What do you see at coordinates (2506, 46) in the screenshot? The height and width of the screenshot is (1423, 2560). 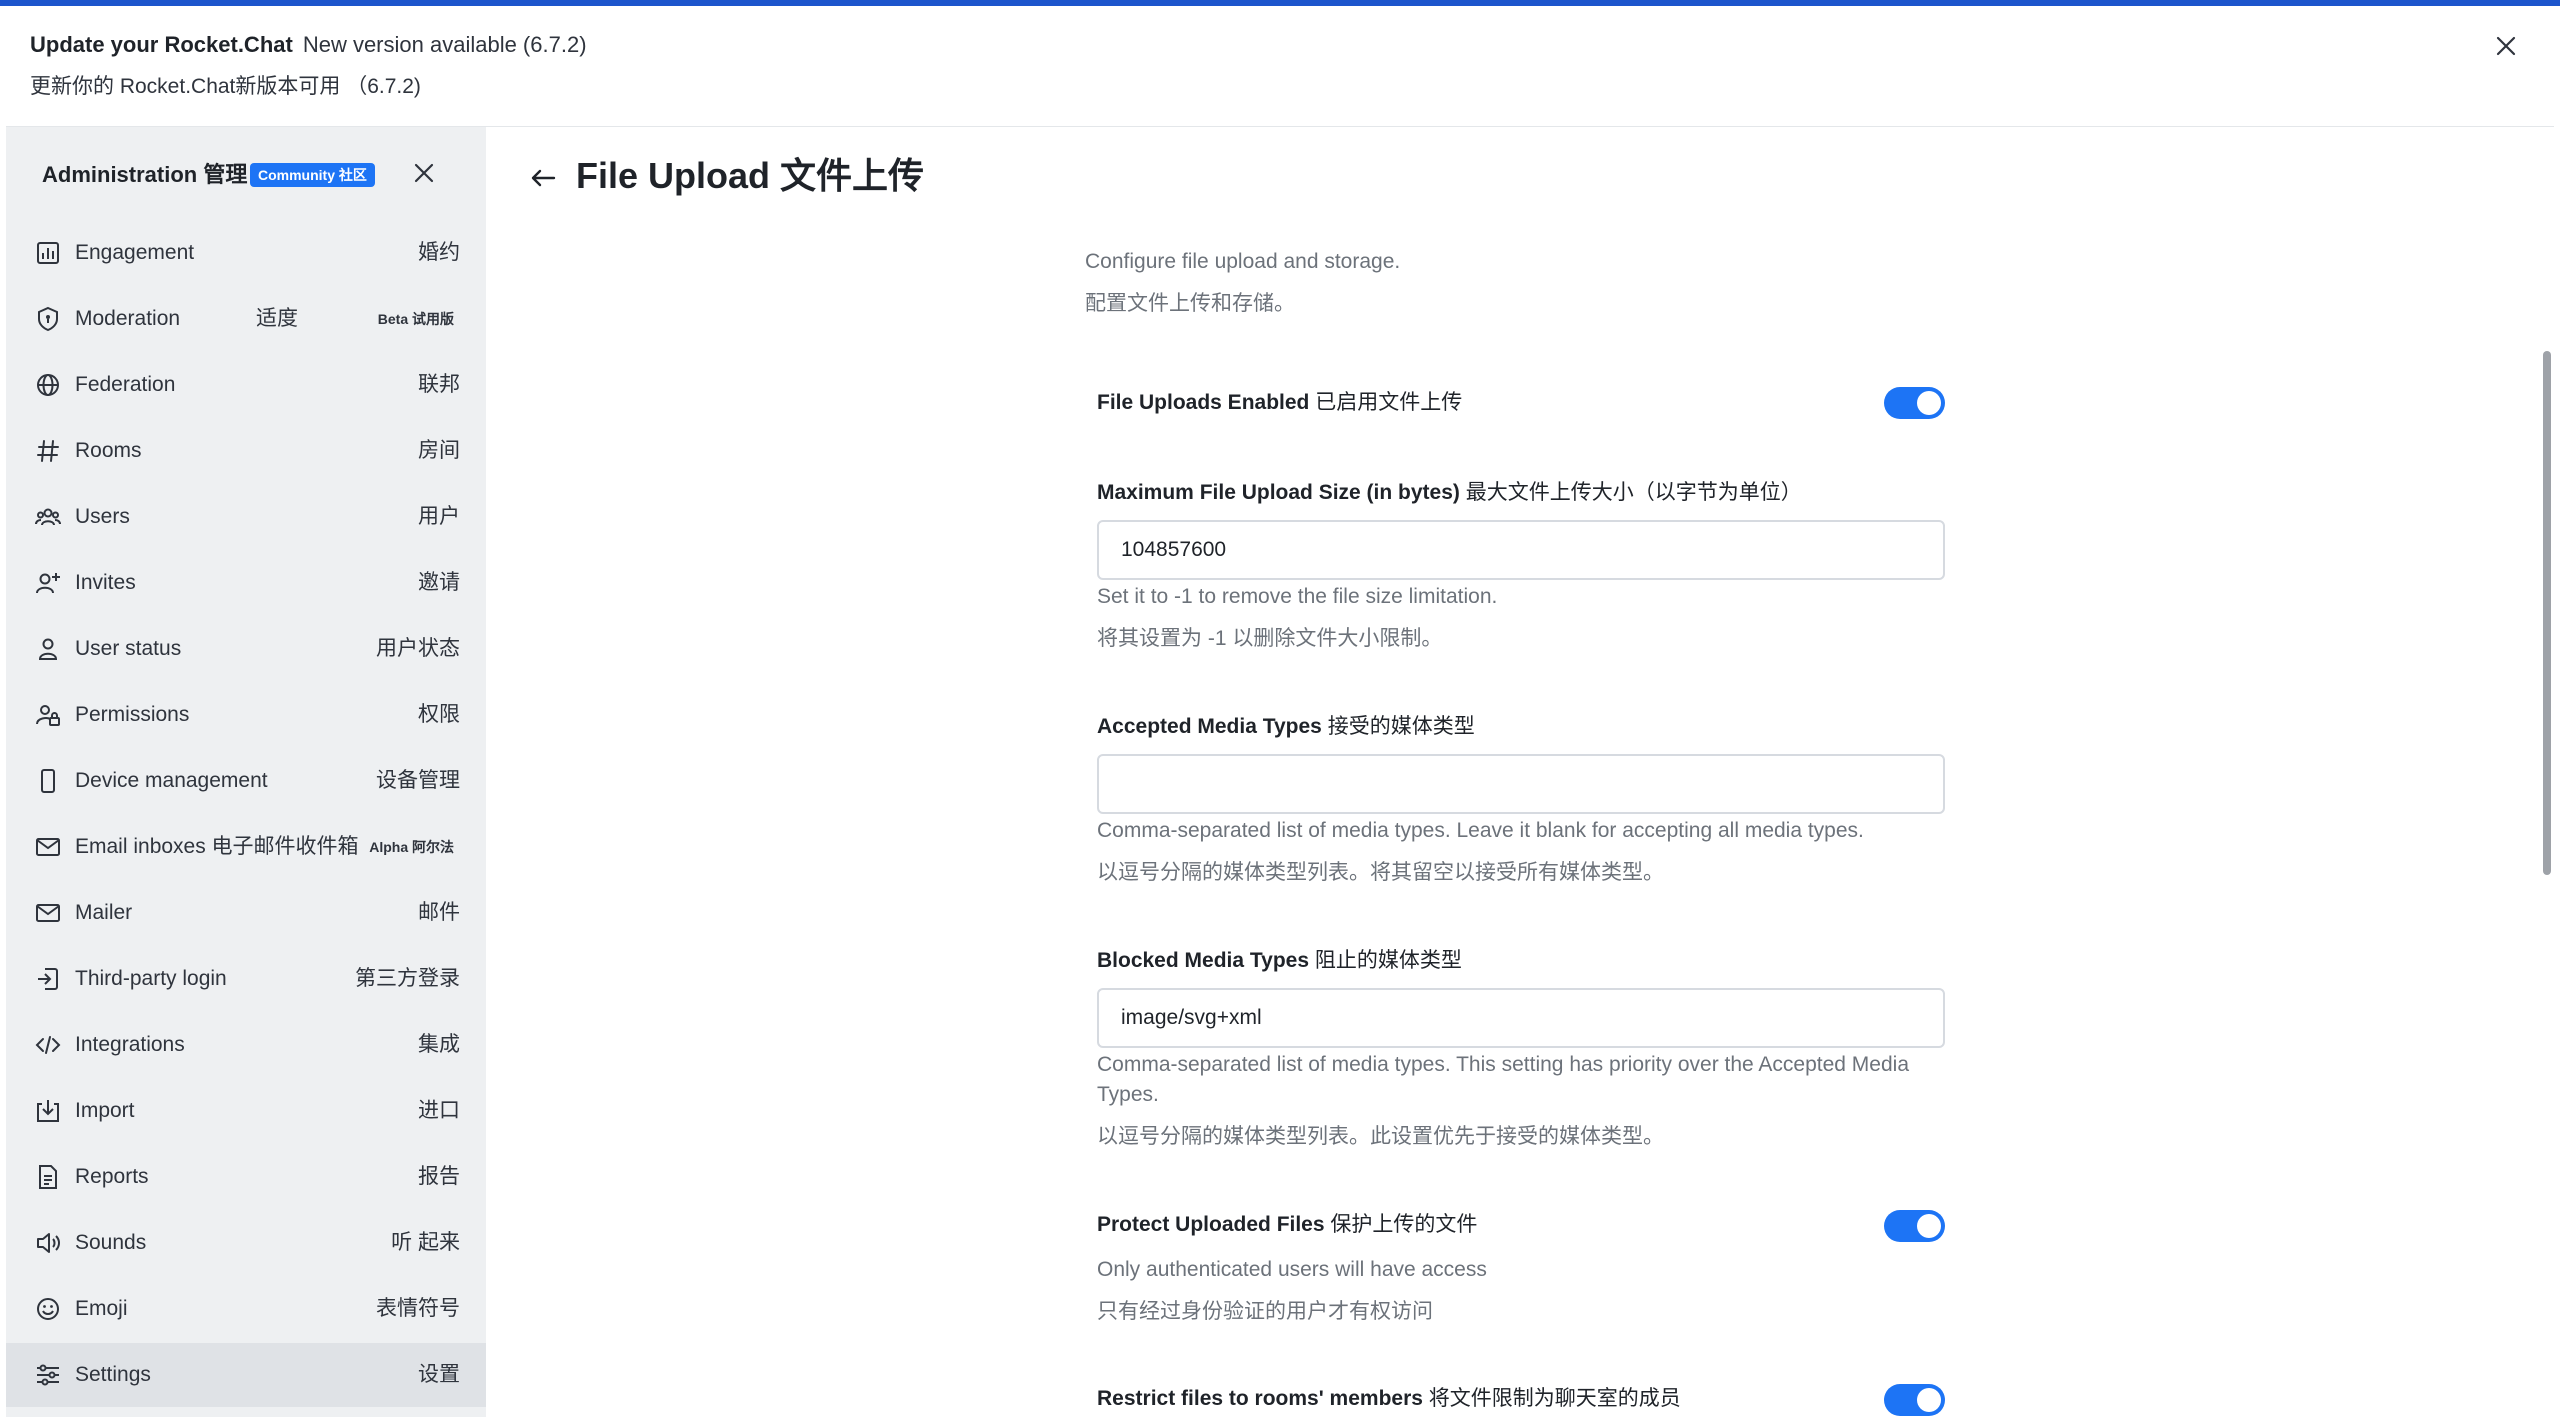 I see `banner-close-button` at bounding box center [2506, 46].